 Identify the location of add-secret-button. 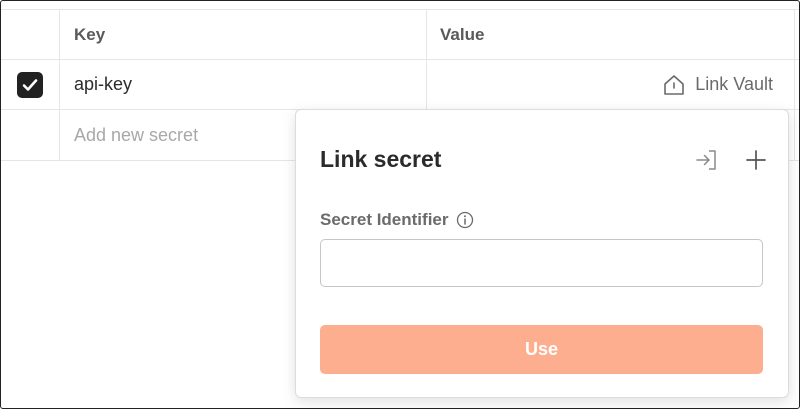
(756, 160).